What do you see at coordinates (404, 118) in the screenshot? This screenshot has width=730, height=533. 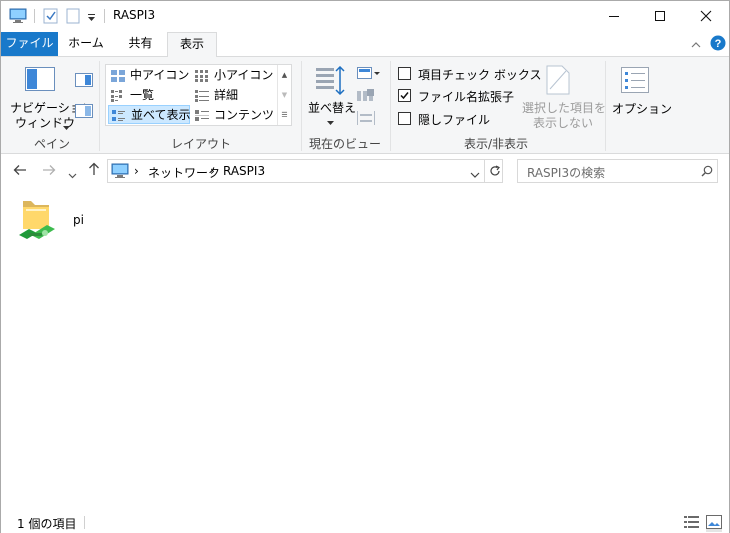 I see `hidden-items-checkbox` at bounding box center [404, 118].